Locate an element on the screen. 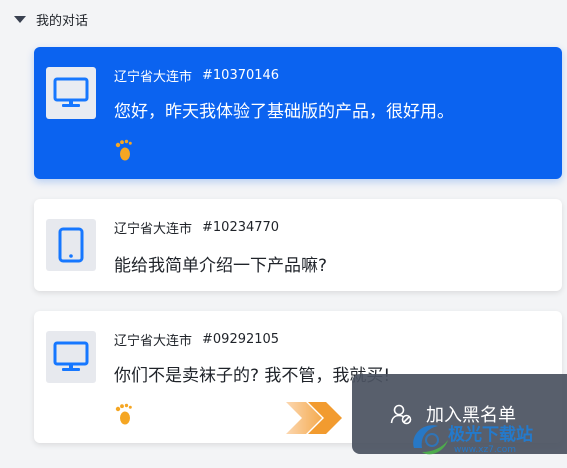 This screenshot has width=567, height=468. arrow-right-icon is located at coordinates (314, 418).